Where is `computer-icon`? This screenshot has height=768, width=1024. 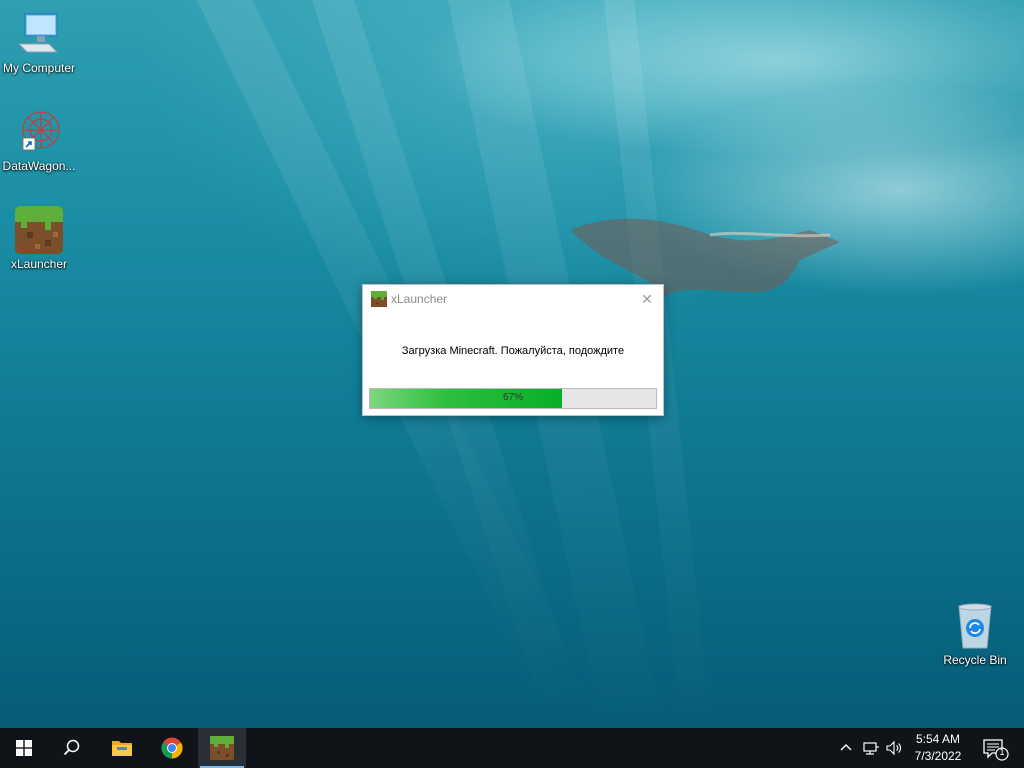
computer-icon is located at coordinates (39, 34).